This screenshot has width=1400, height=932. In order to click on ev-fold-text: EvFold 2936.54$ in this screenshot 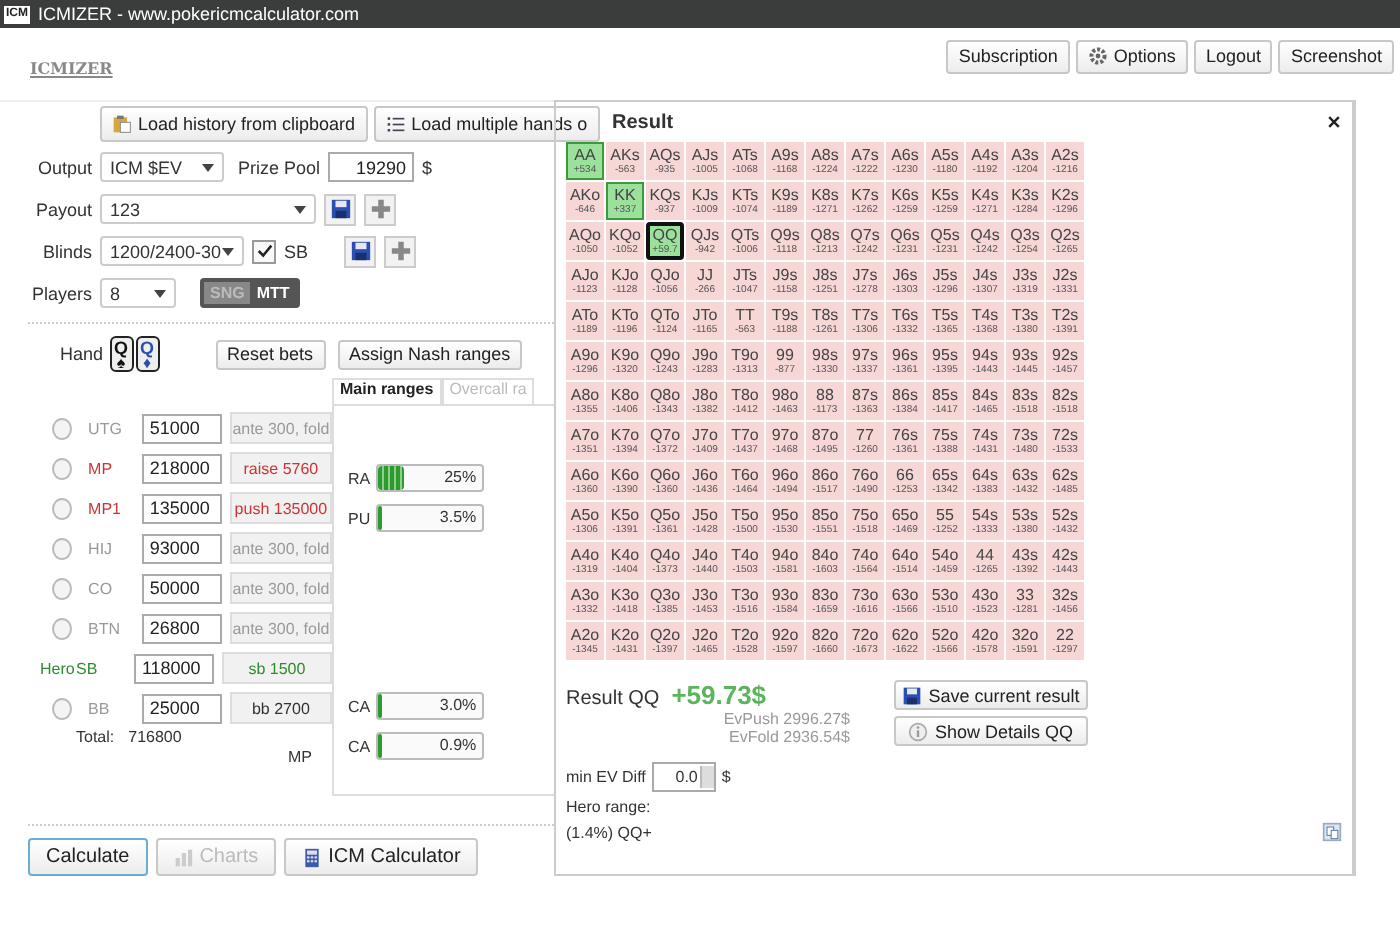, I will do `click(789, 737)`.